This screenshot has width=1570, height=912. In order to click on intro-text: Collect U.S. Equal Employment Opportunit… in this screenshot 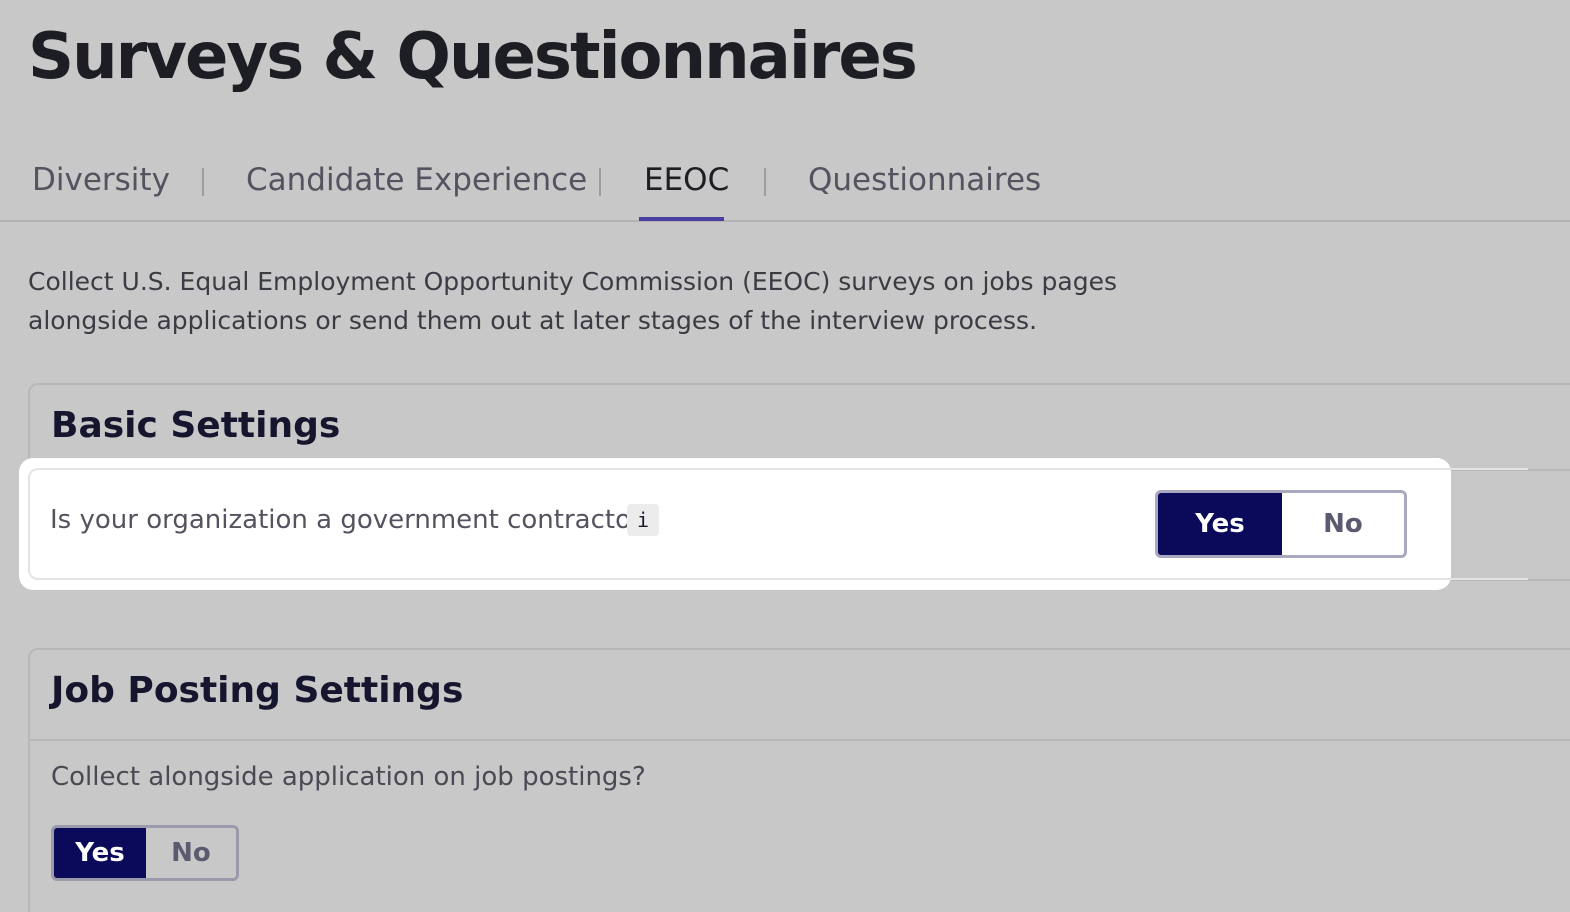, I will do `click(572, 301)`.